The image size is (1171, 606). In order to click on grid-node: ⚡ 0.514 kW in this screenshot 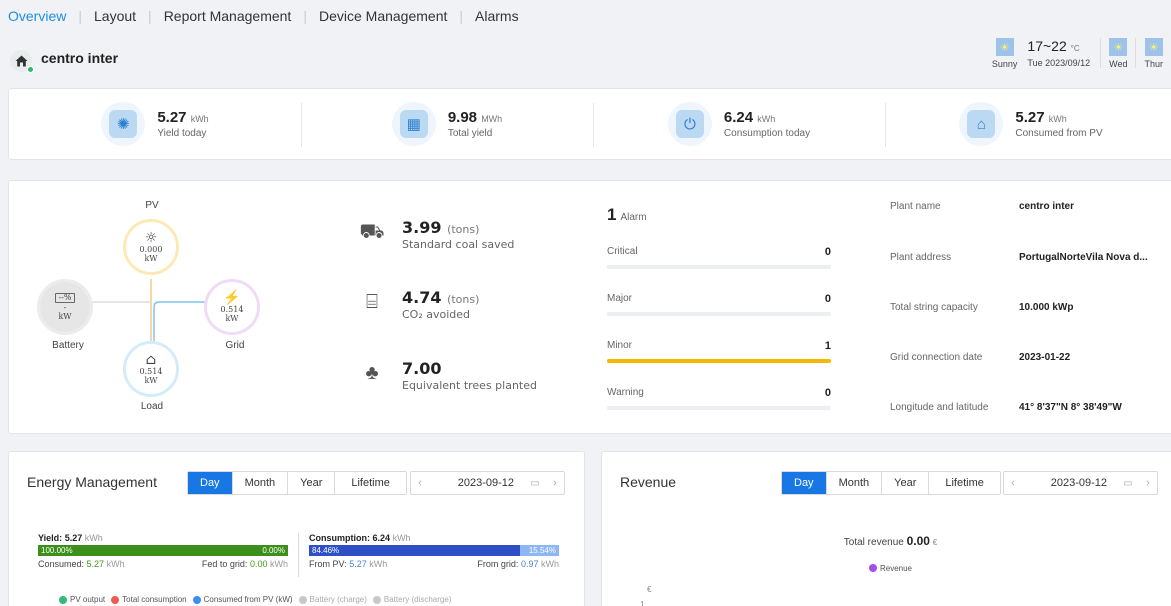, I will do `click(232, 307)`.